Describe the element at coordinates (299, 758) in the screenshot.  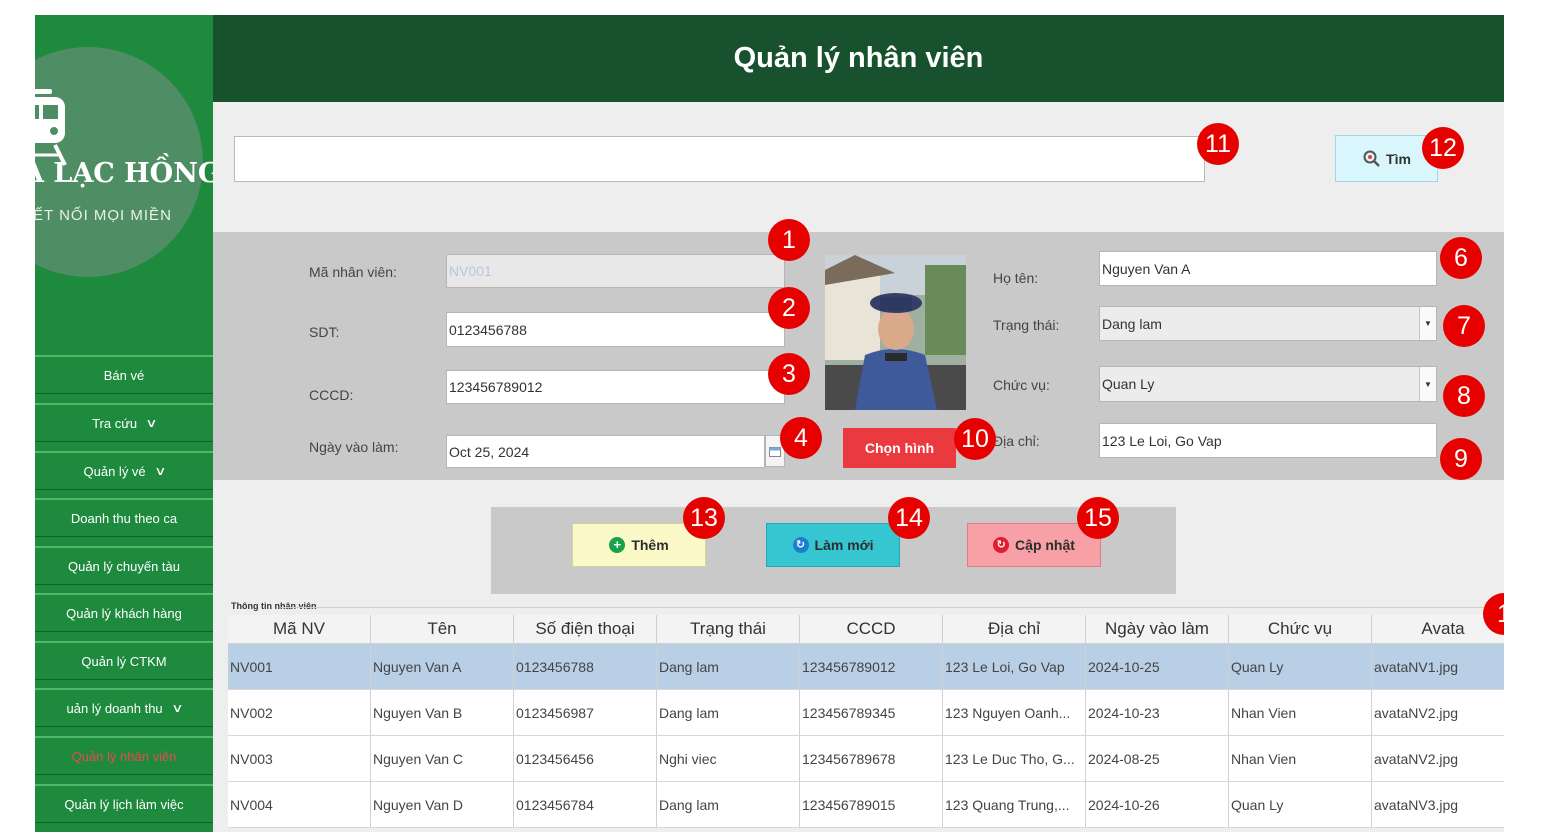
I see `table-cell: NV003` at that location.